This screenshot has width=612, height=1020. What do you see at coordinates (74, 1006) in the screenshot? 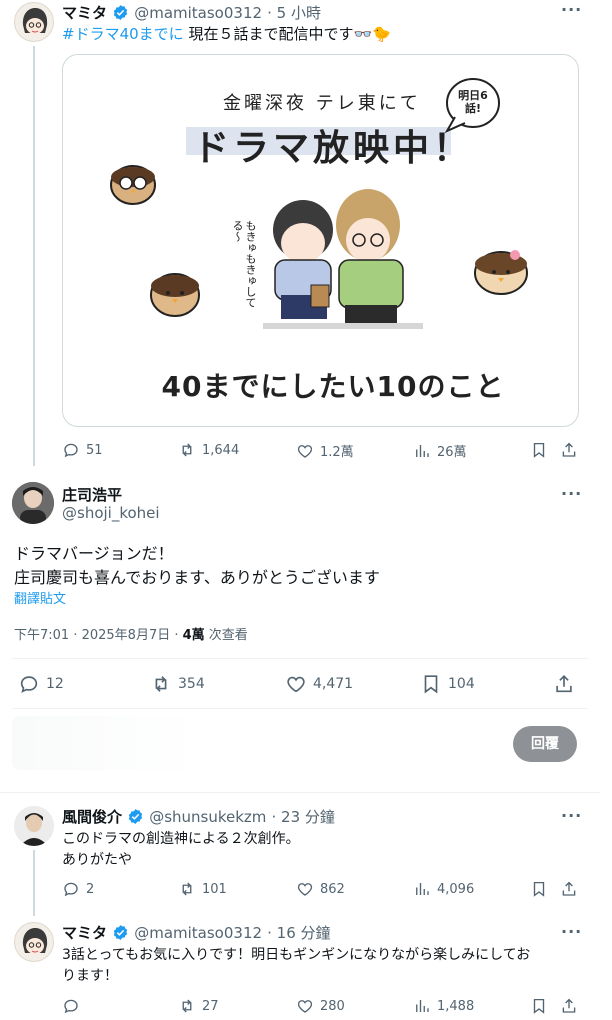
I see `reply-button` at bounding box center [74, 1006].